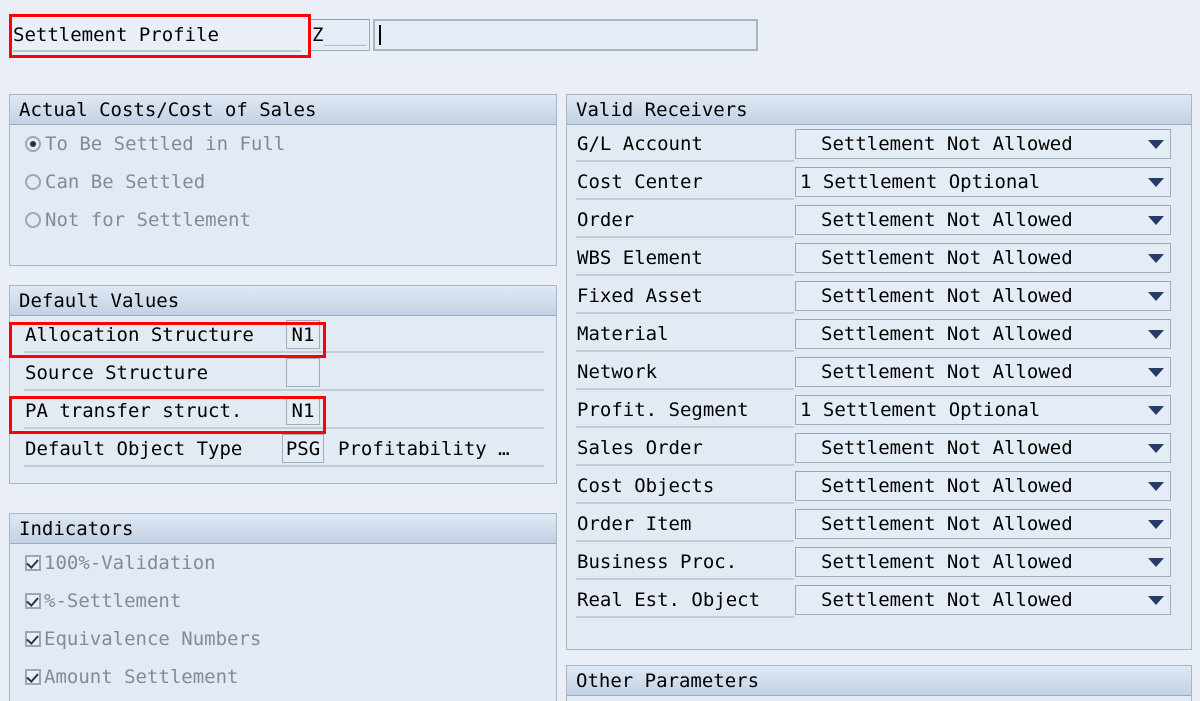  I want to click on receiver-row-cost-center: Cost Center 1 Settlement Optional, so click(879, 182).